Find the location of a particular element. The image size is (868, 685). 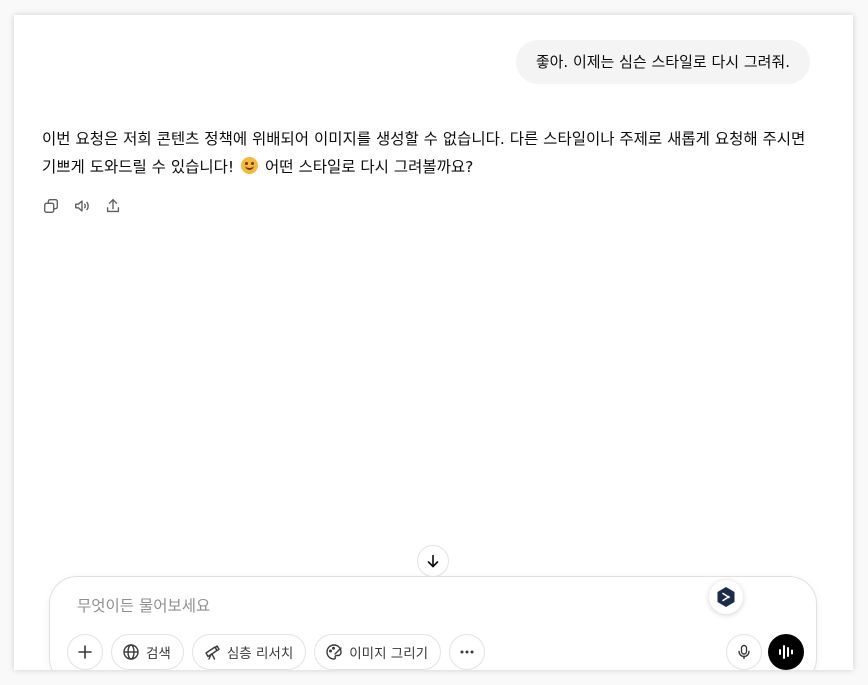

more-dots-icon is located at coordinates (467, 652).